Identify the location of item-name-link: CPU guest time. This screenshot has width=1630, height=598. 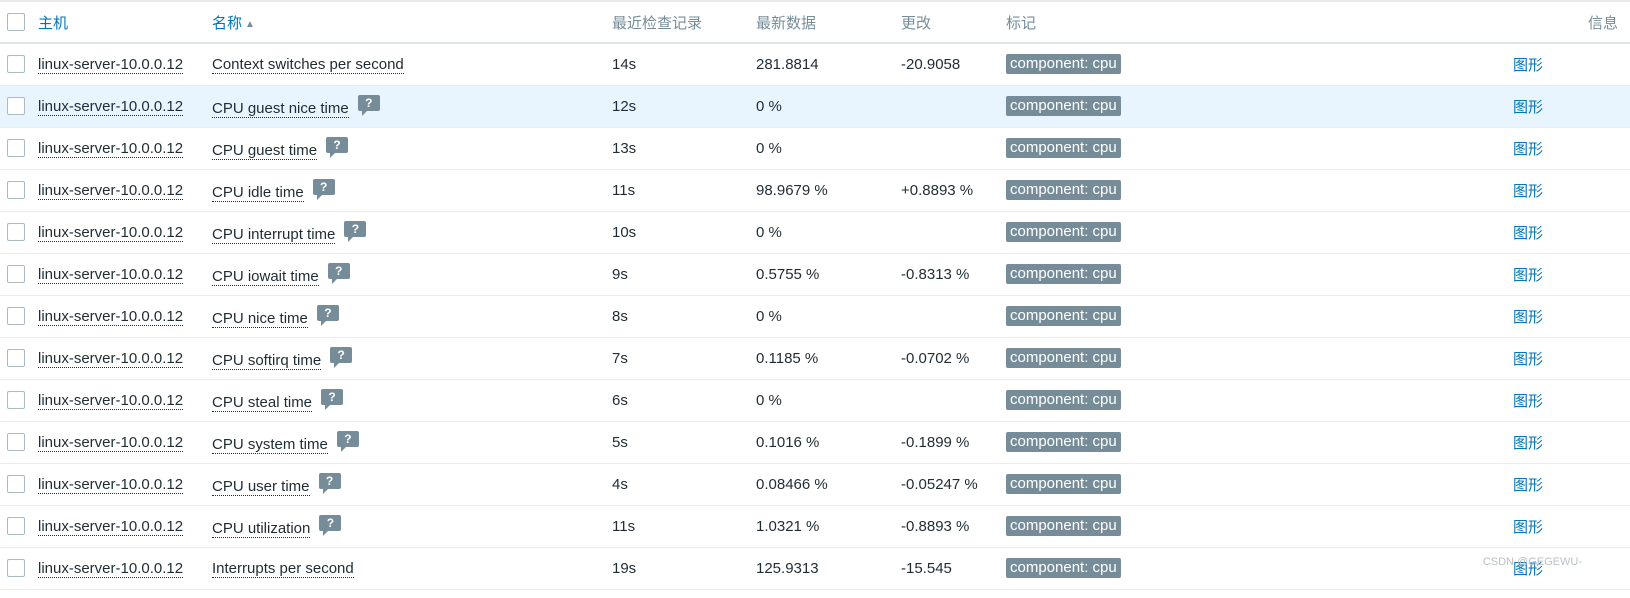
(265, 151).